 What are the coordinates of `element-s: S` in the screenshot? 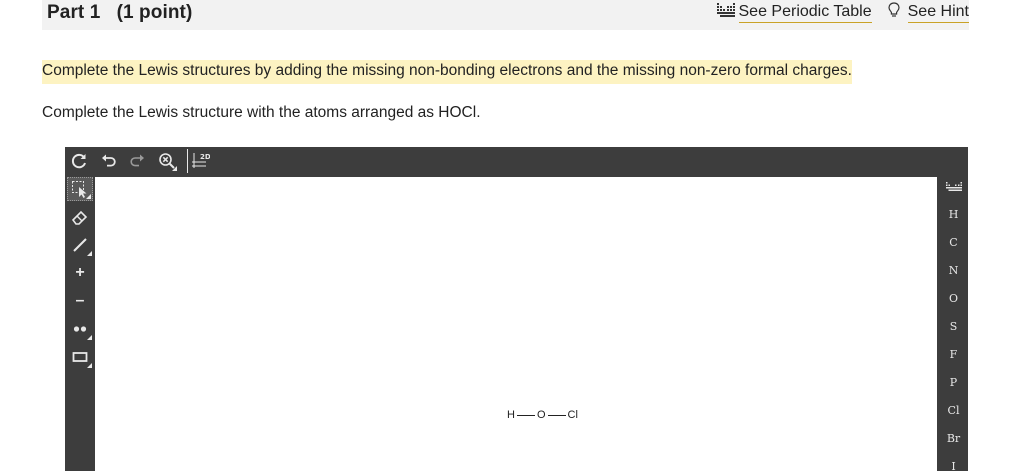 It's located at (953, 327).